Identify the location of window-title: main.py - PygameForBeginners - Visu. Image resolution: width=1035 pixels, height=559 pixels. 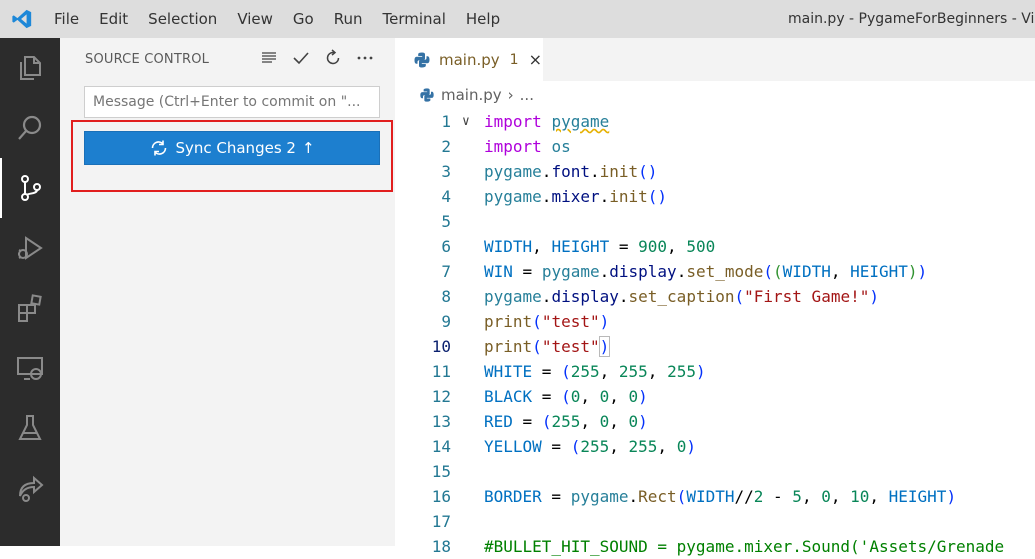
(911, 19).